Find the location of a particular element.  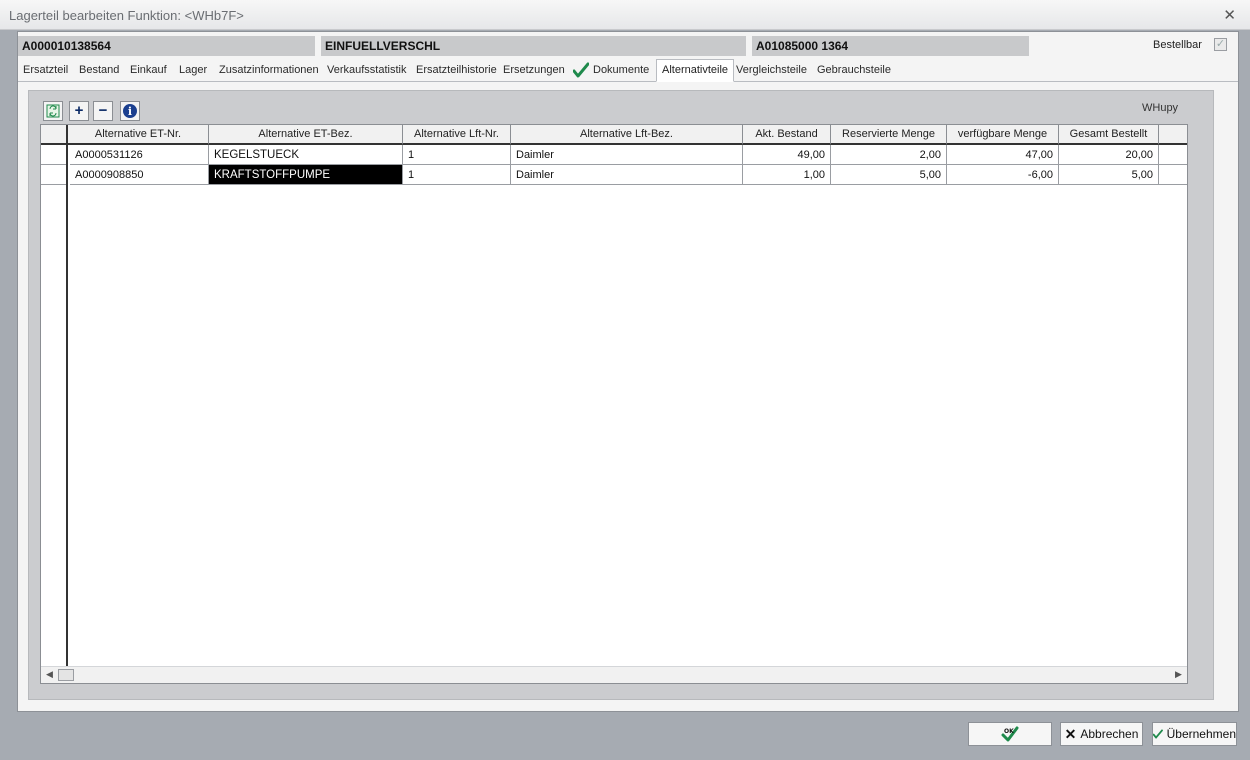

table-cell: 47,00 is located at coordinates (1003, 155).